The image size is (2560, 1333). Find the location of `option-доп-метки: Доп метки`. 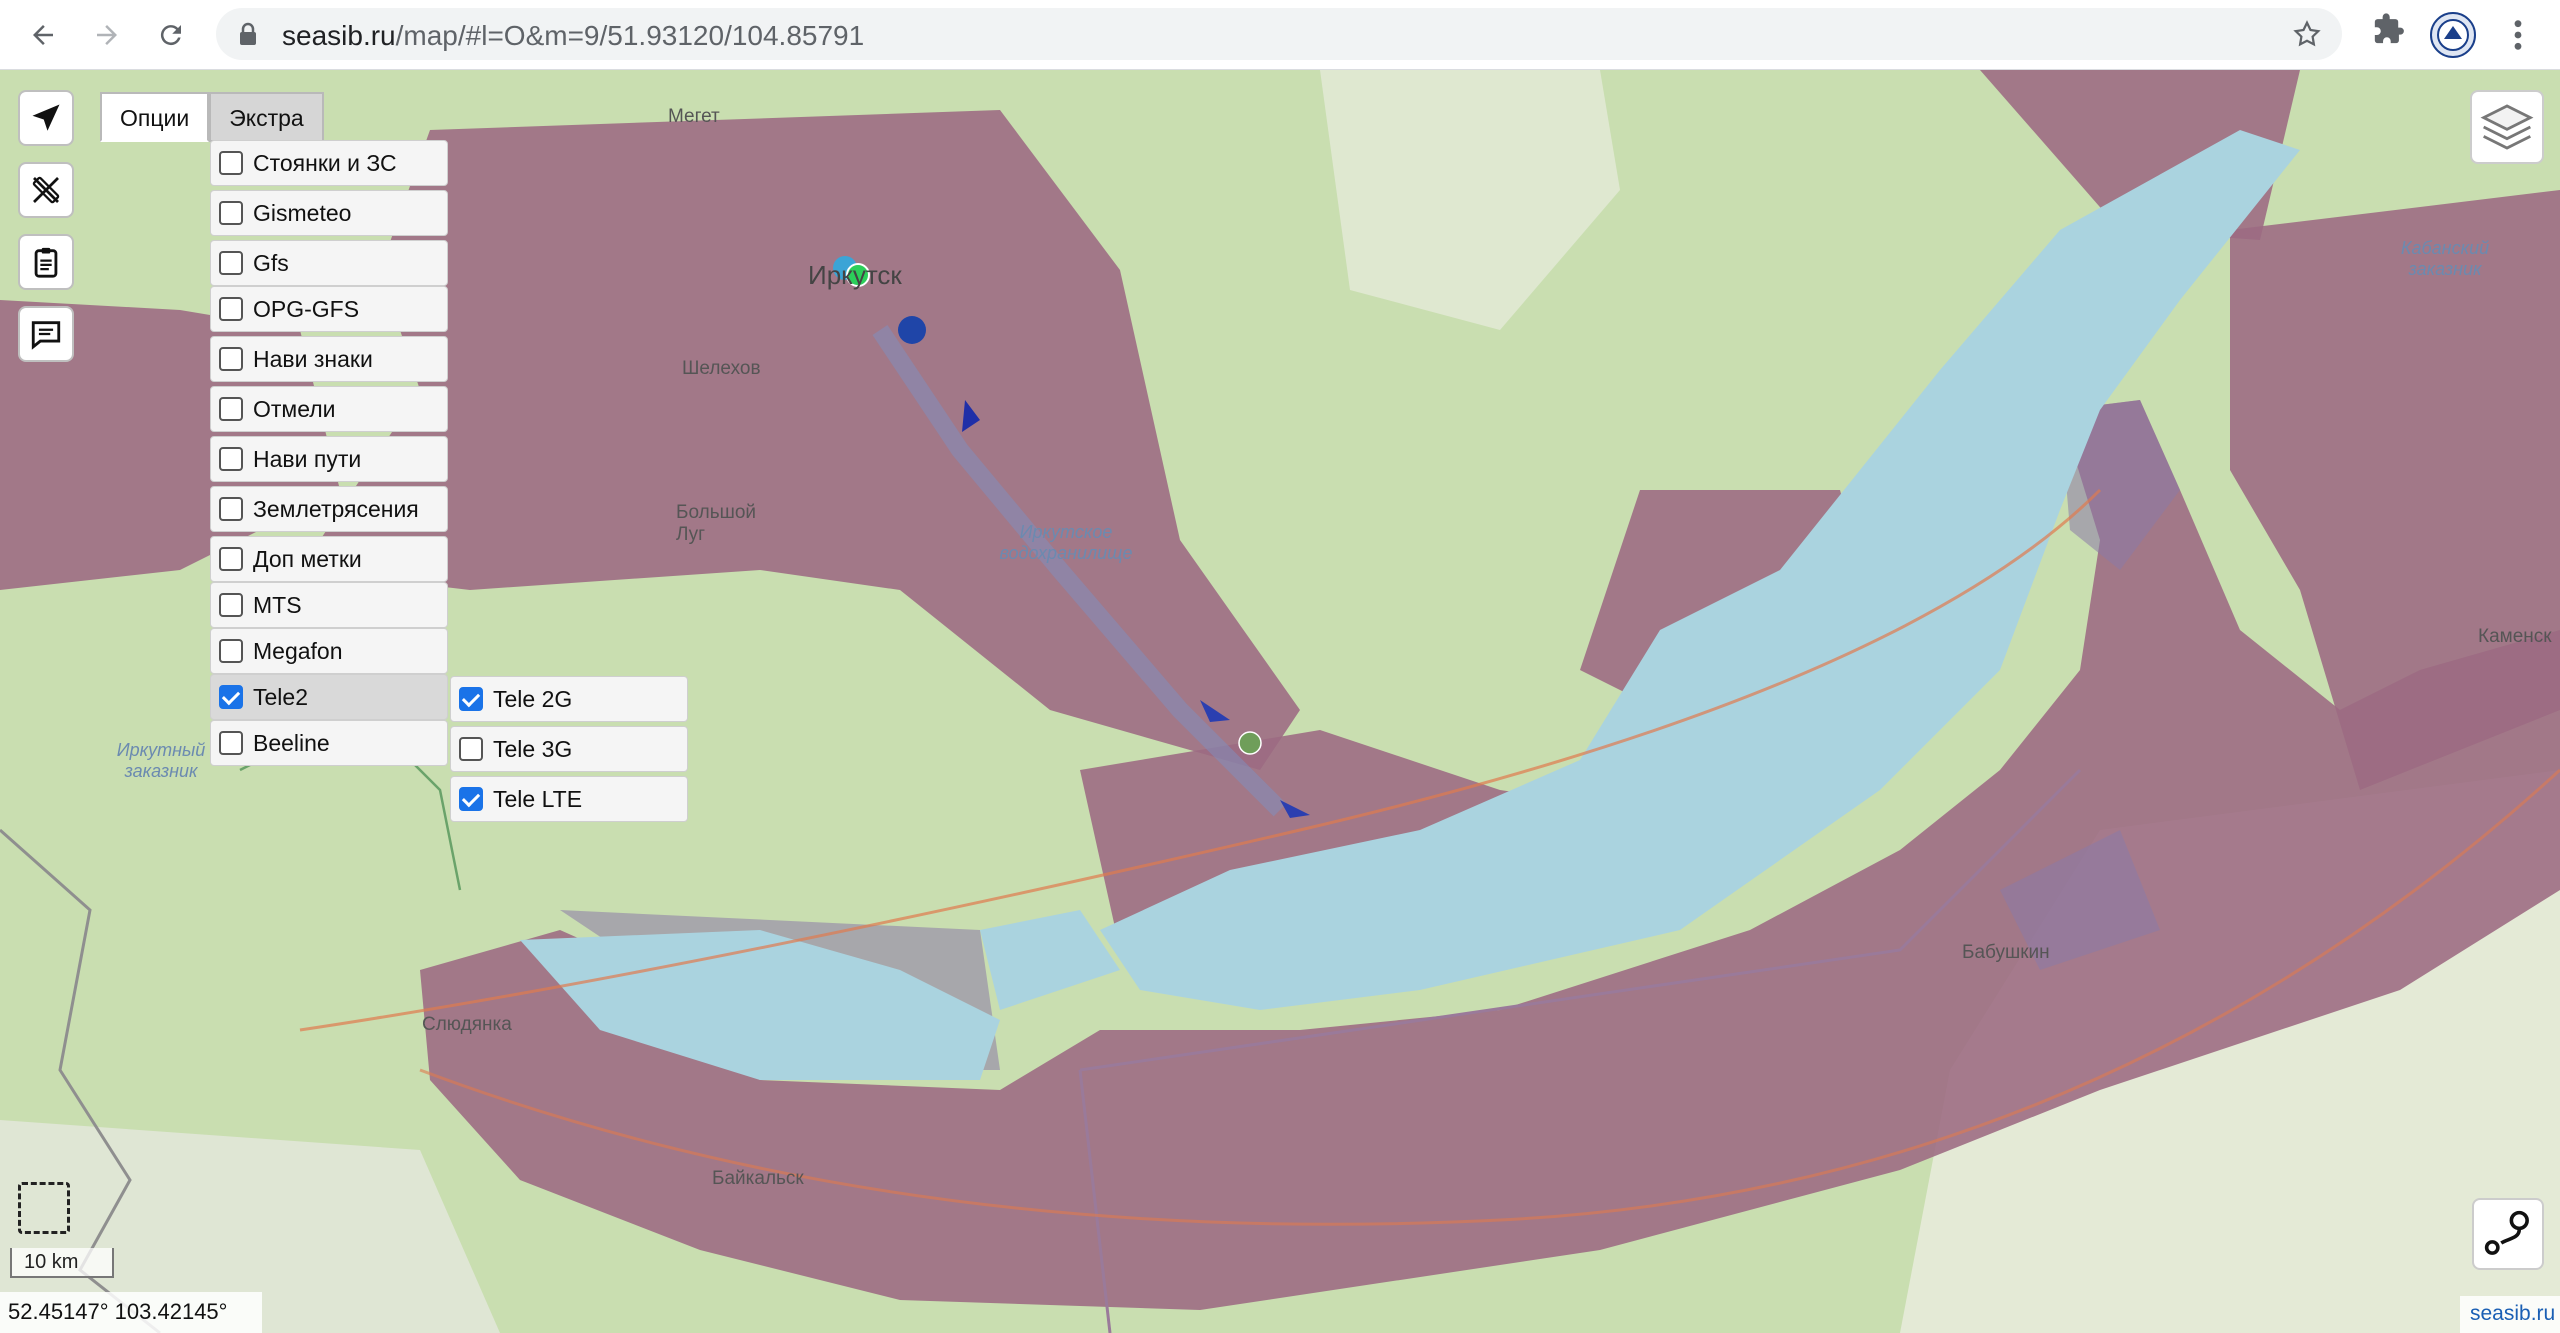

option-доп-метки: Доп метки is located at coordinates (329, 559).